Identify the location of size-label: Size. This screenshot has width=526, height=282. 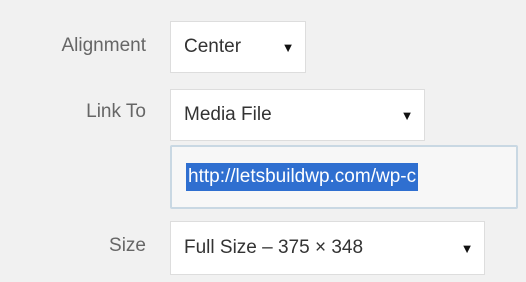
(127, 245).